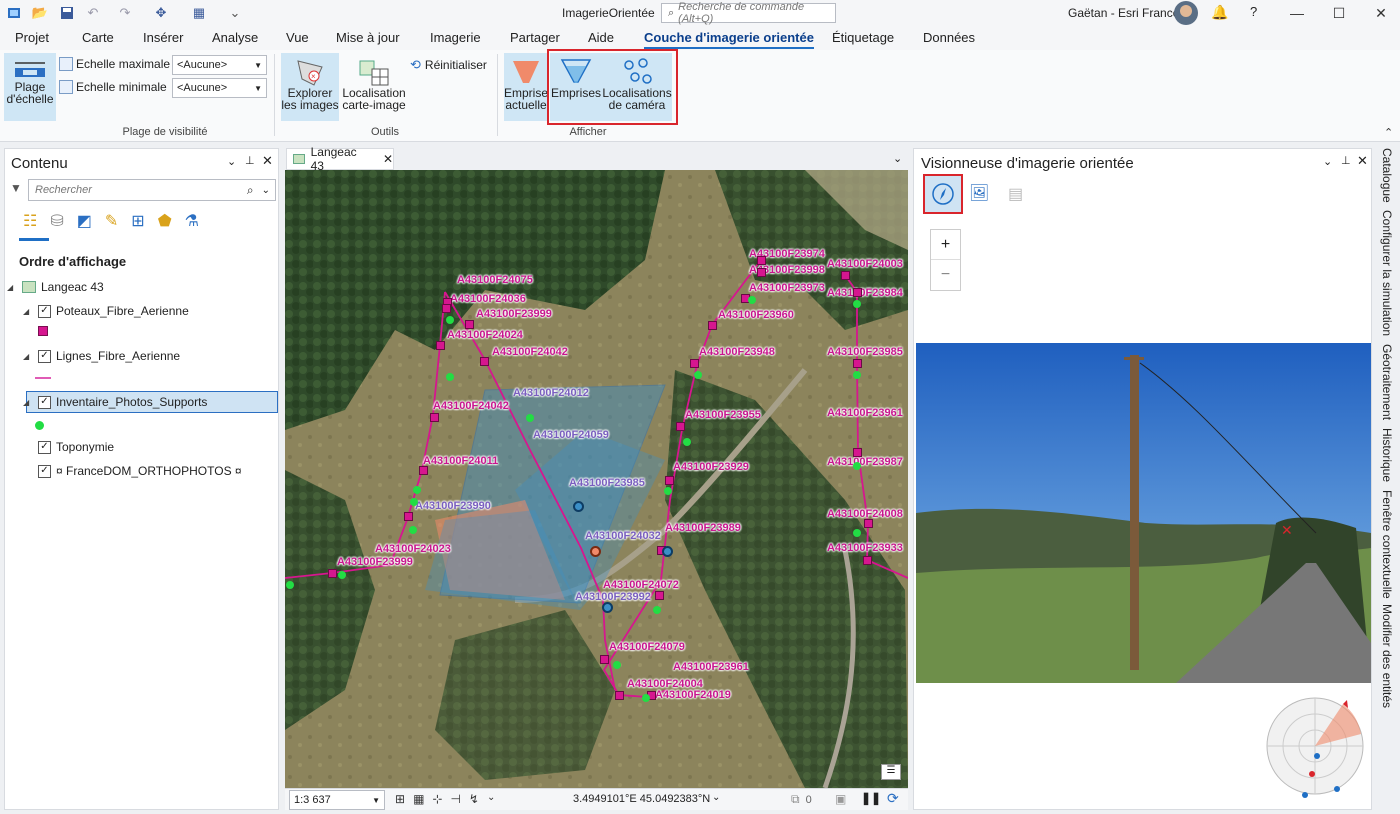 Image resolution: width=1400 pixels, height=814 pixels. Describe the element at coordinates (893, 798) in the screenshot. I see `refresh-icon: ⟳` at that location.